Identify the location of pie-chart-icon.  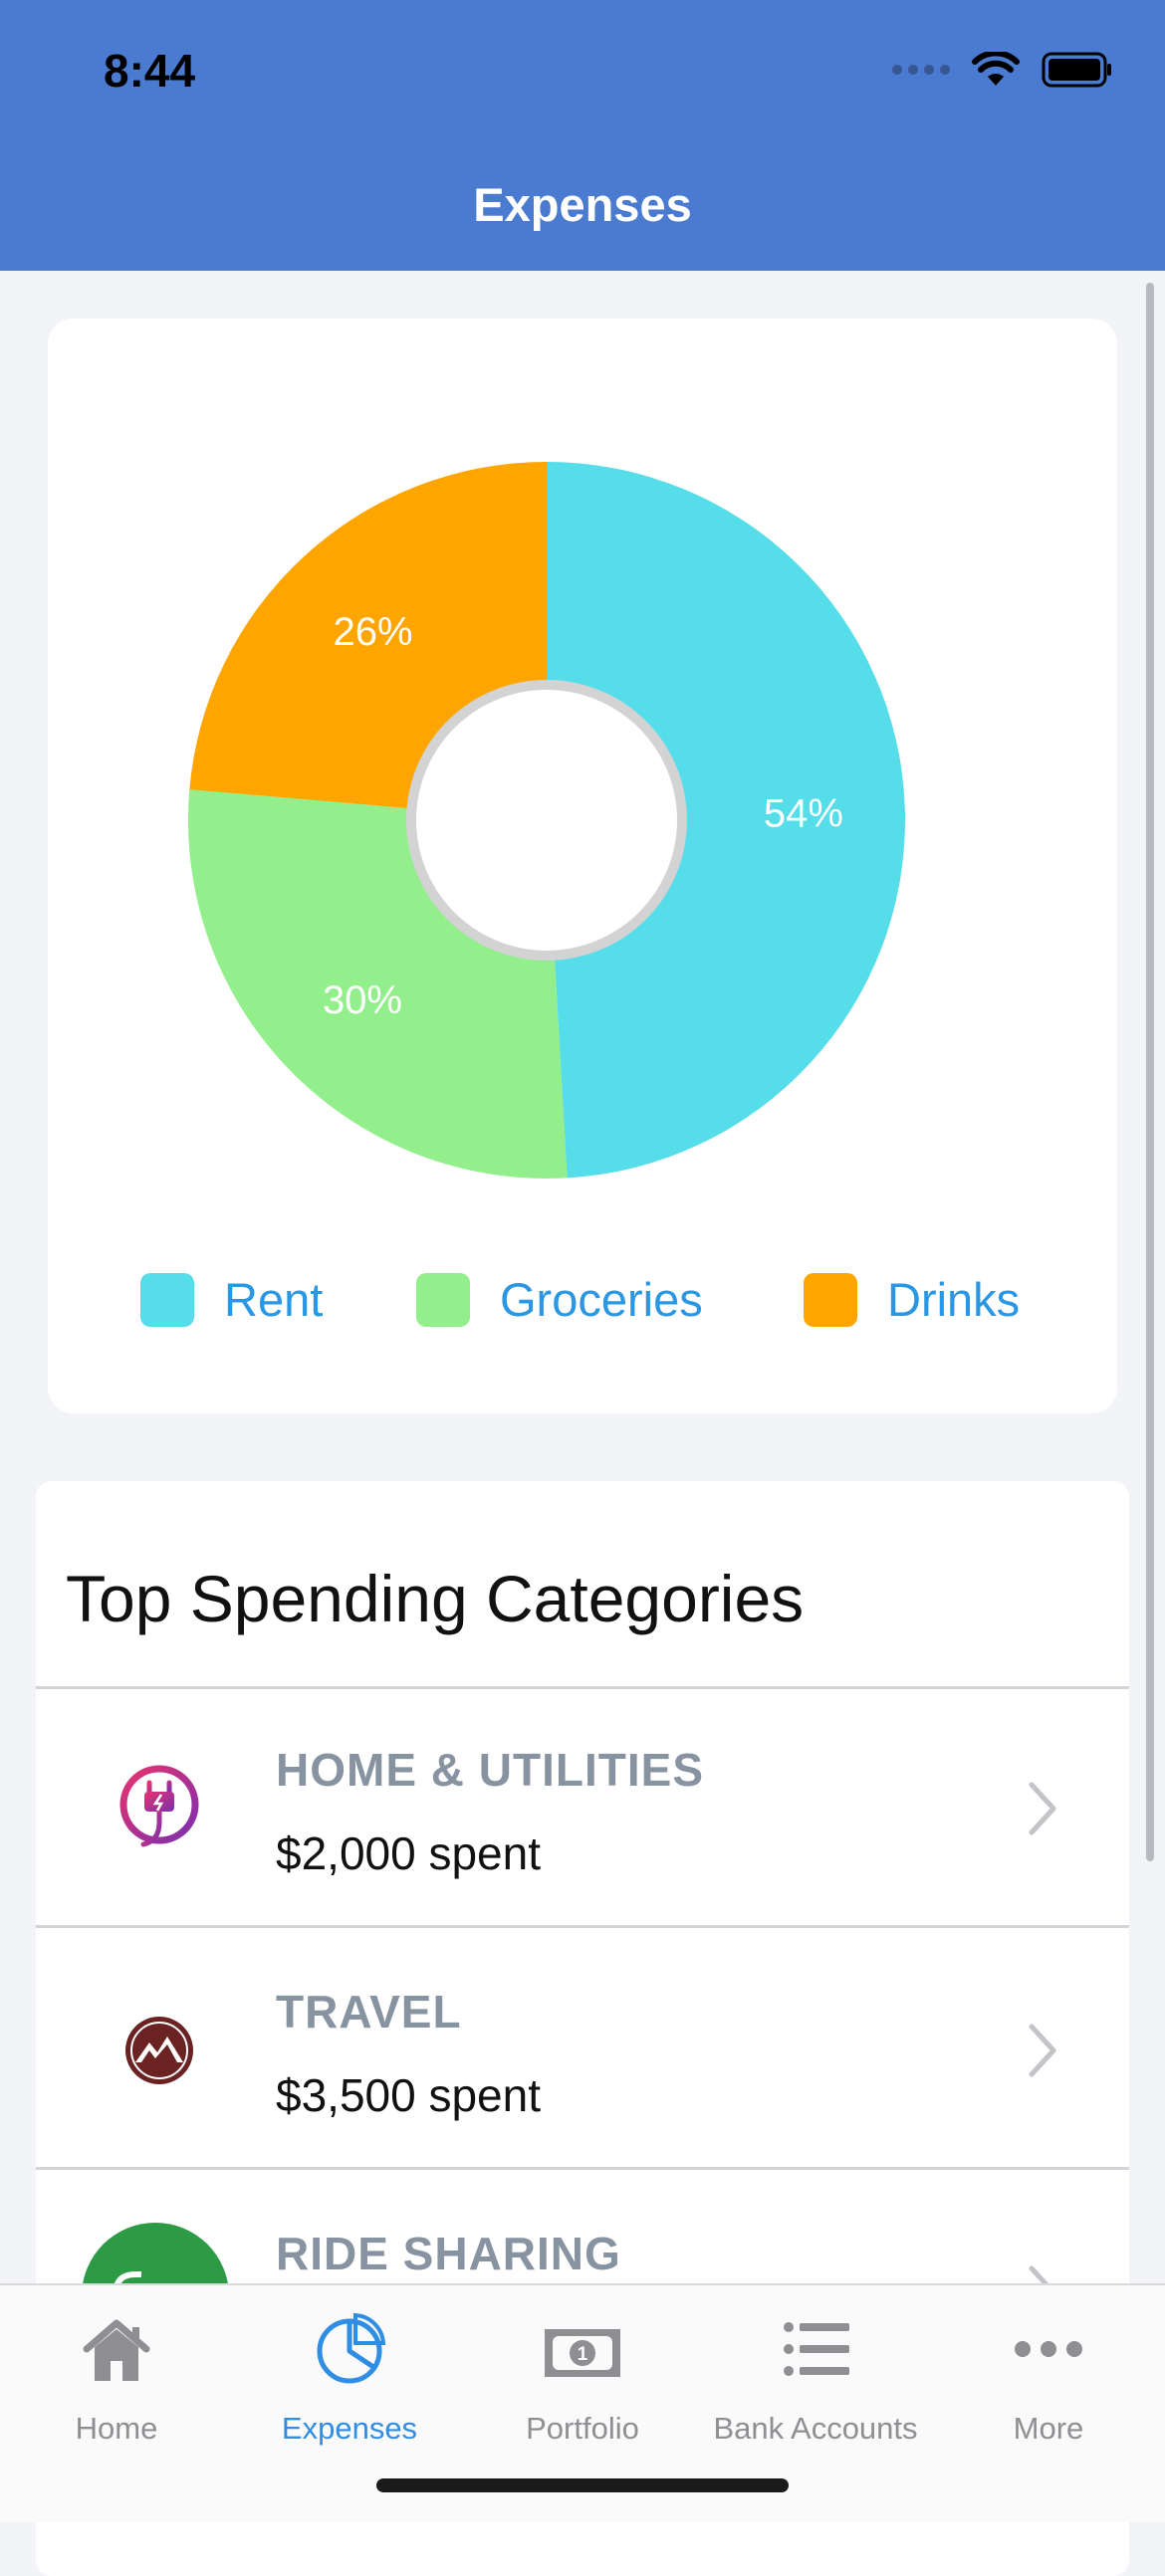
(352, 2348).